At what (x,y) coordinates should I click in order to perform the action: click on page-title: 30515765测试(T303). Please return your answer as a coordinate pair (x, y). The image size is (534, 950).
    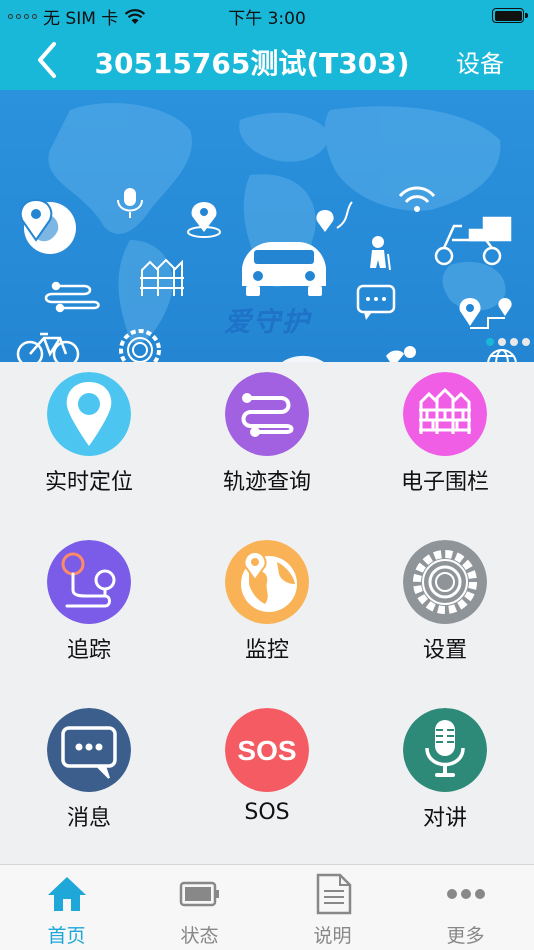
    Looking at the image, I should click on (252, 63).